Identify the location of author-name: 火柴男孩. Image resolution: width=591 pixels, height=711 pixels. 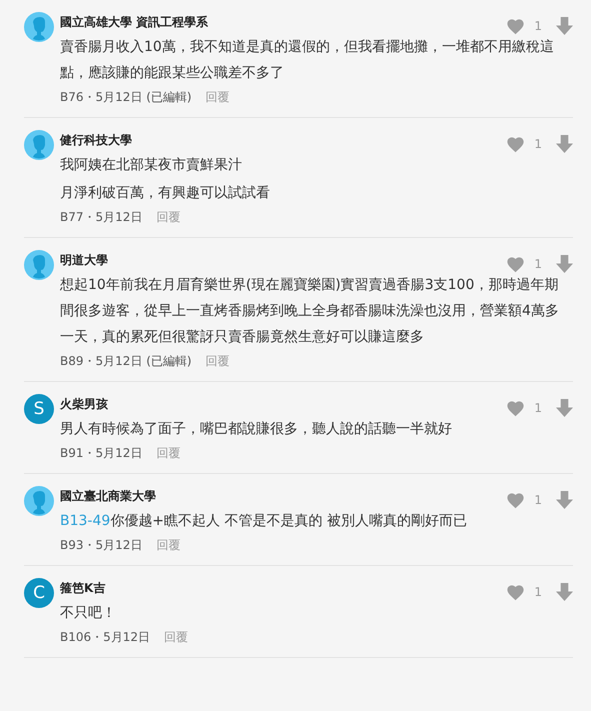
(84, 404).